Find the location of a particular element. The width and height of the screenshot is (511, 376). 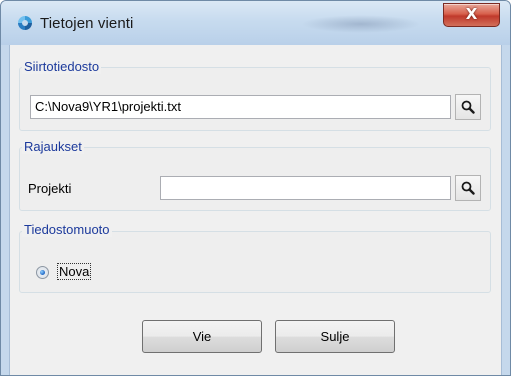

close-window-button: X is located at coordinates (471, 15).